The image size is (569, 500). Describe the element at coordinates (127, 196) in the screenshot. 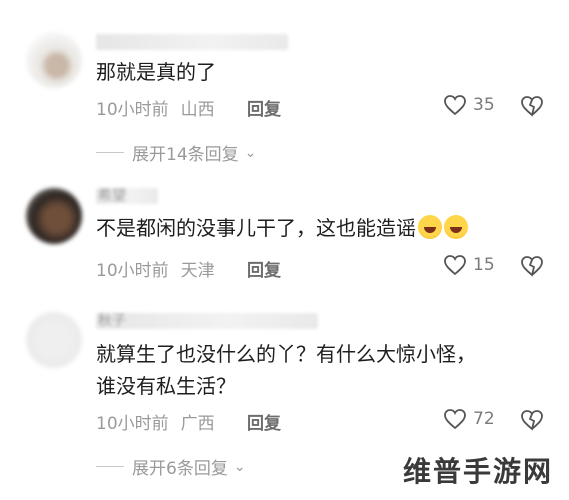

I see `username: 希望` at that location.